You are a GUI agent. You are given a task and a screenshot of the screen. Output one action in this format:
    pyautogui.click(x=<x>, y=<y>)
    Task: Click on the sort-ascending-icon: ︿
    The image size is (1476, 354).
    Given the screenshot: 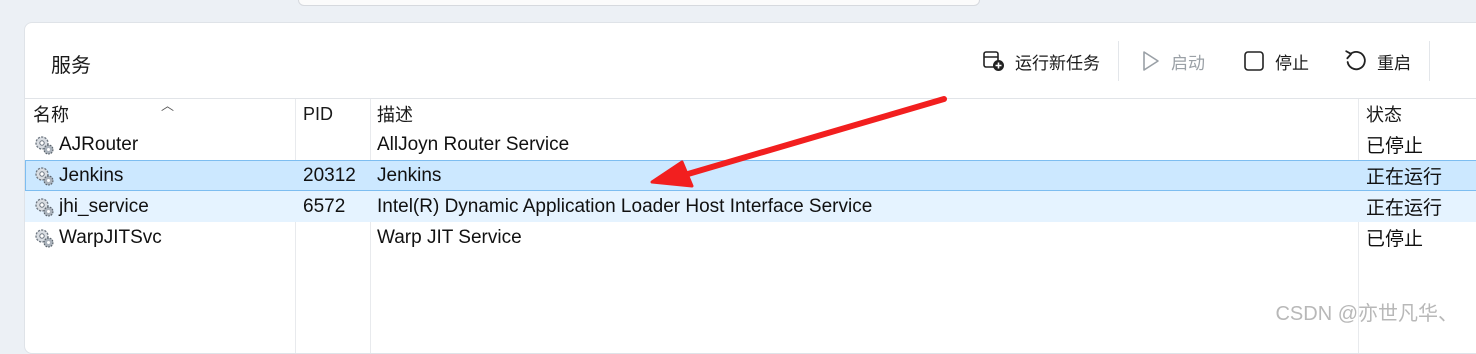 What is the action you would take?
    pyautogui.click(x=168, y=105)
    